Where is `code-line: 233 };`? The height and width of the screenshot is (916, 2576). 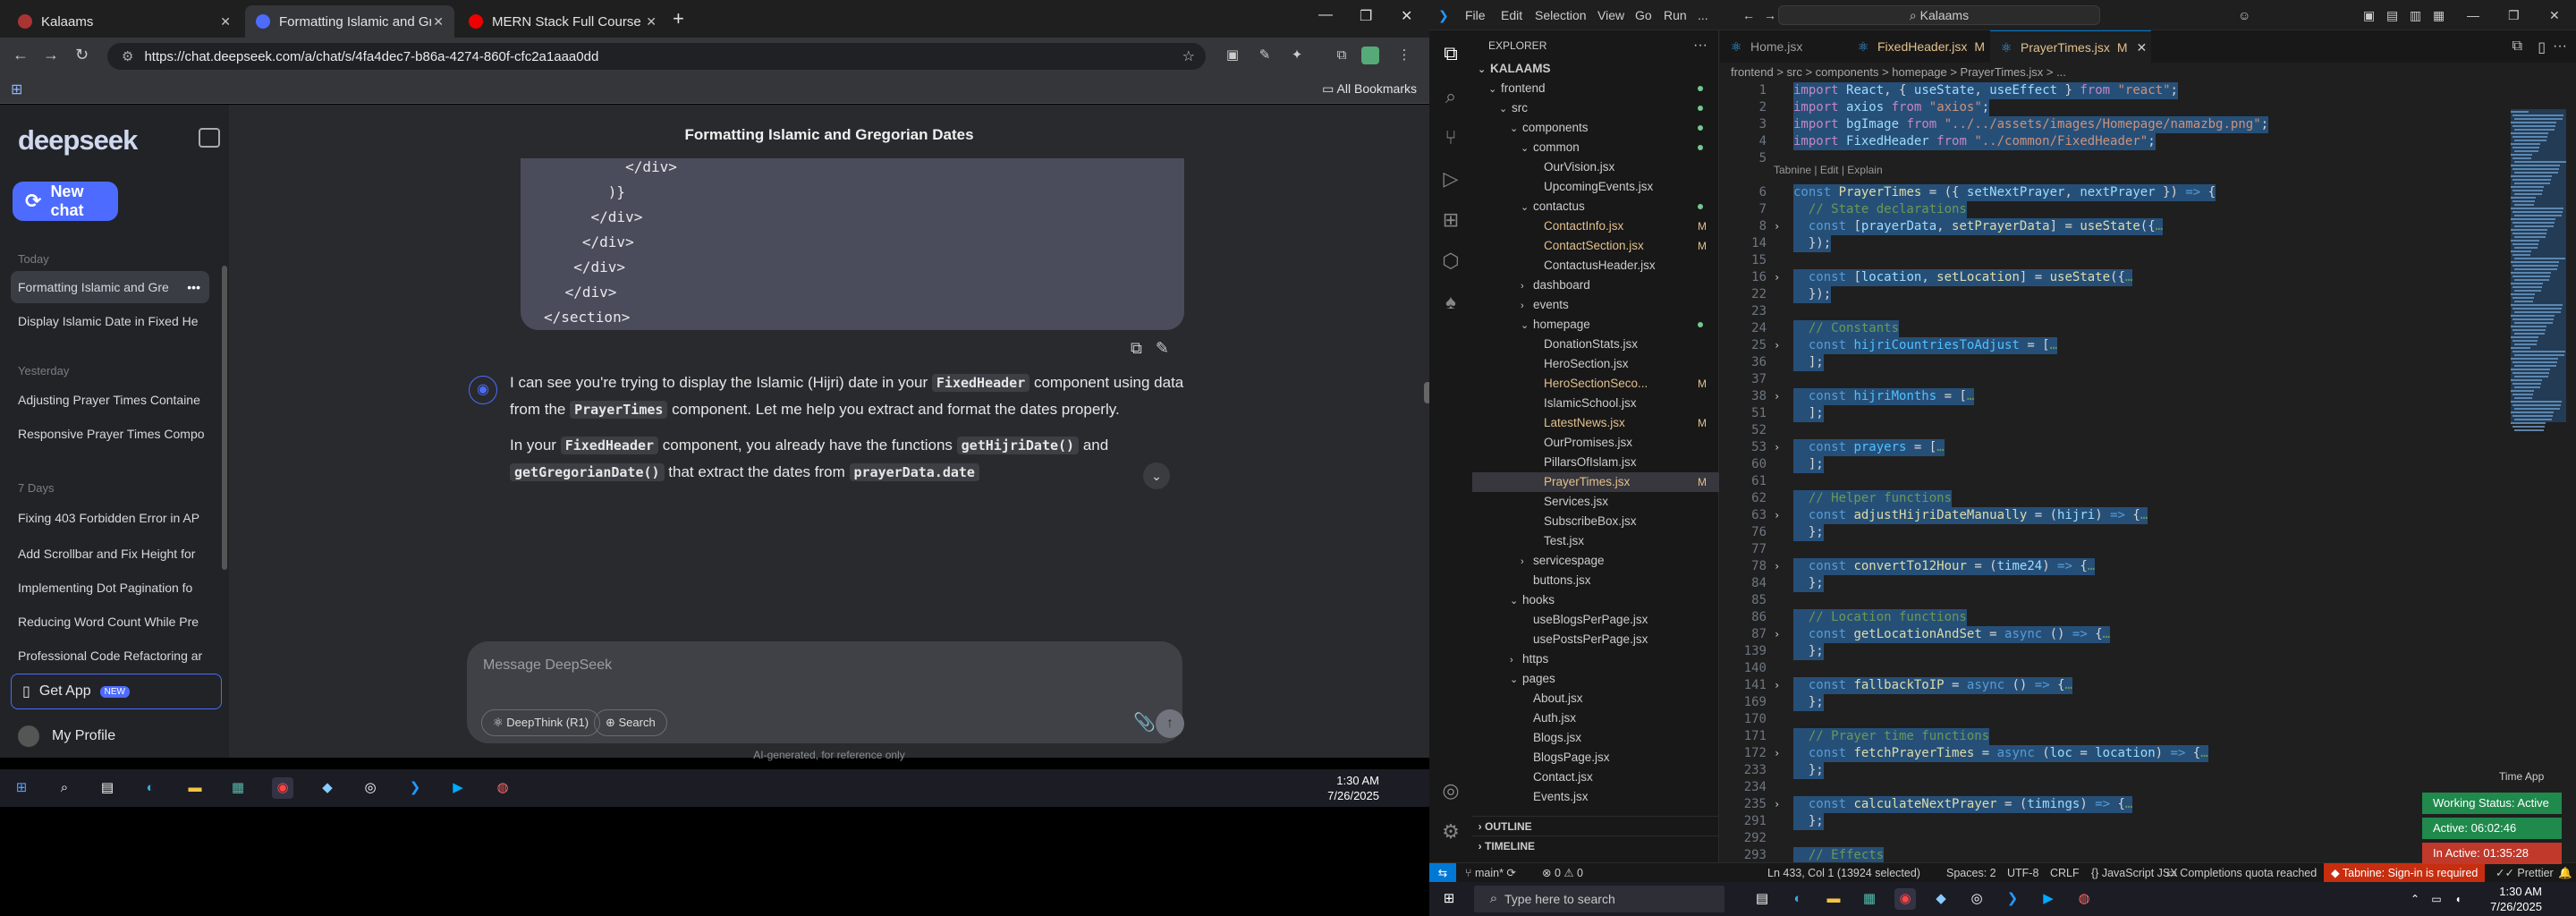 code-line: 233 }; is located at coordinates (2113, 770).